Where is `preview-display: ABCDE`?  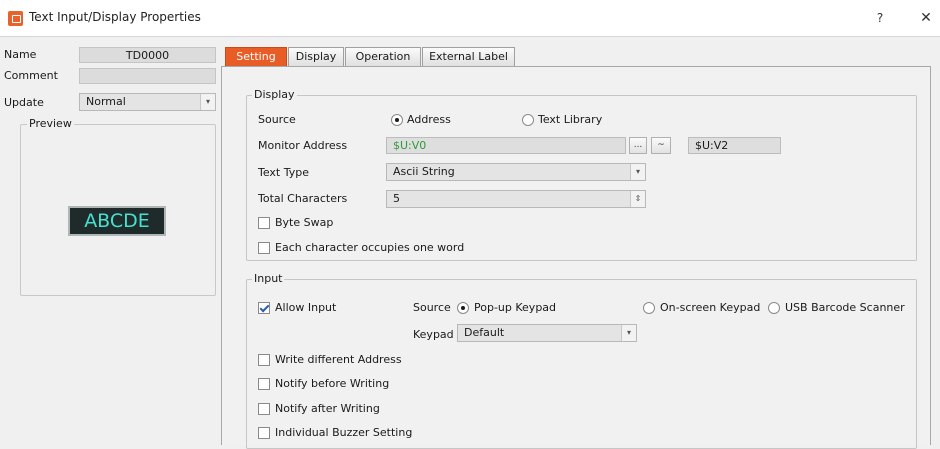
preview-display: ABCDE is located at coordinates (117, 221).